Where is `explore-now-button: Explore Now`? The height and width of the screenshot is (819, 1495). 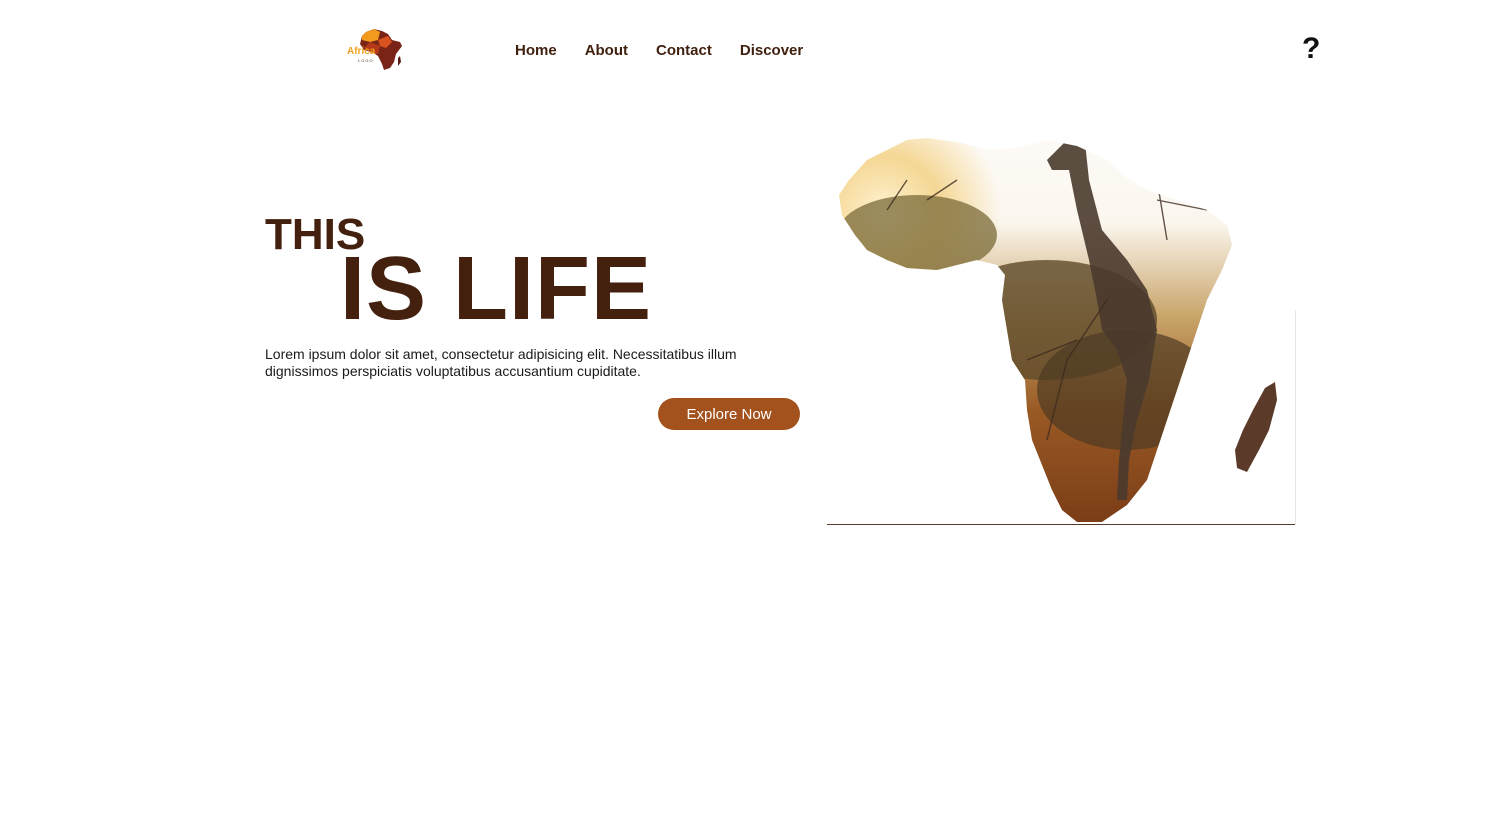
explore-now-button: Explore Now is located at coordinates (729, 414).